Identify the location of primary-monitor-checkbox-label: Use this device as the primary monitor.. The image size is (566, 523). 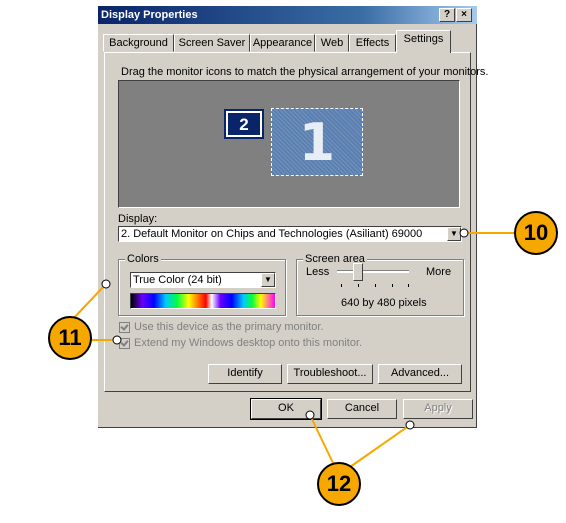
(229, 327).